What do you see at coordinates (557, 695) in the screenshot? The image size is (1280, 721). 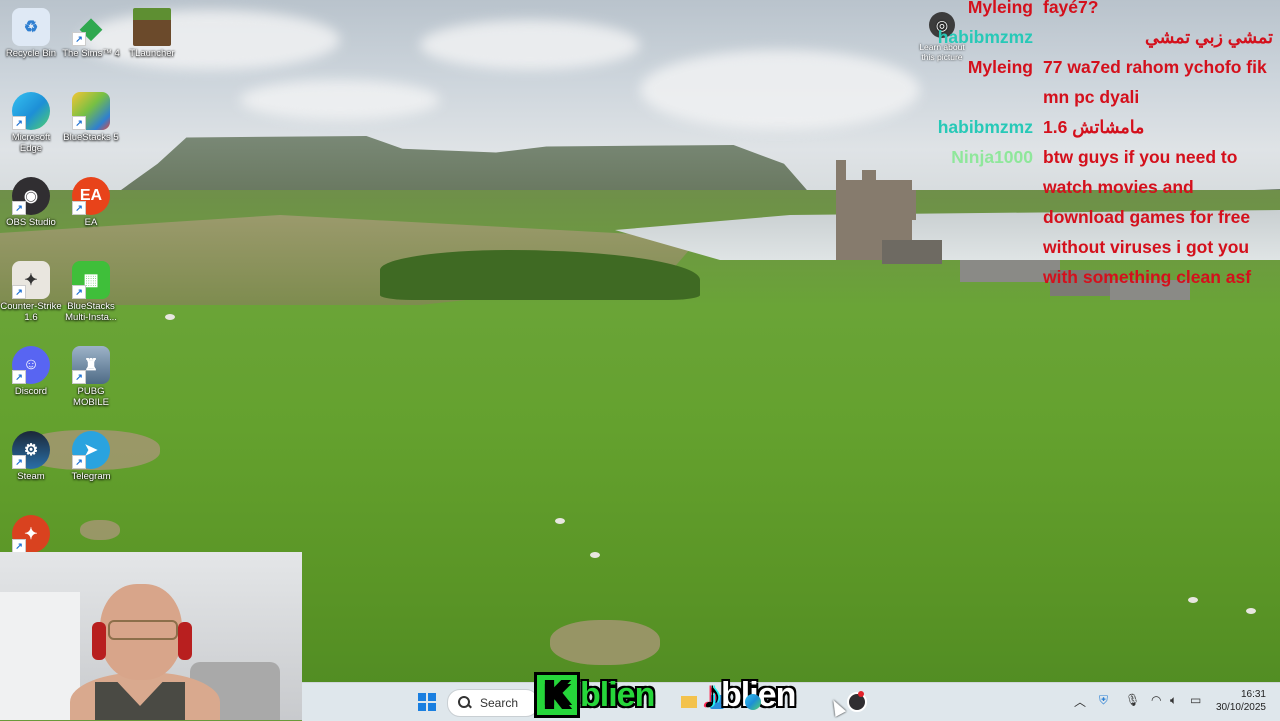 I see `kick-icon: K` at bounding box center [557, 695].